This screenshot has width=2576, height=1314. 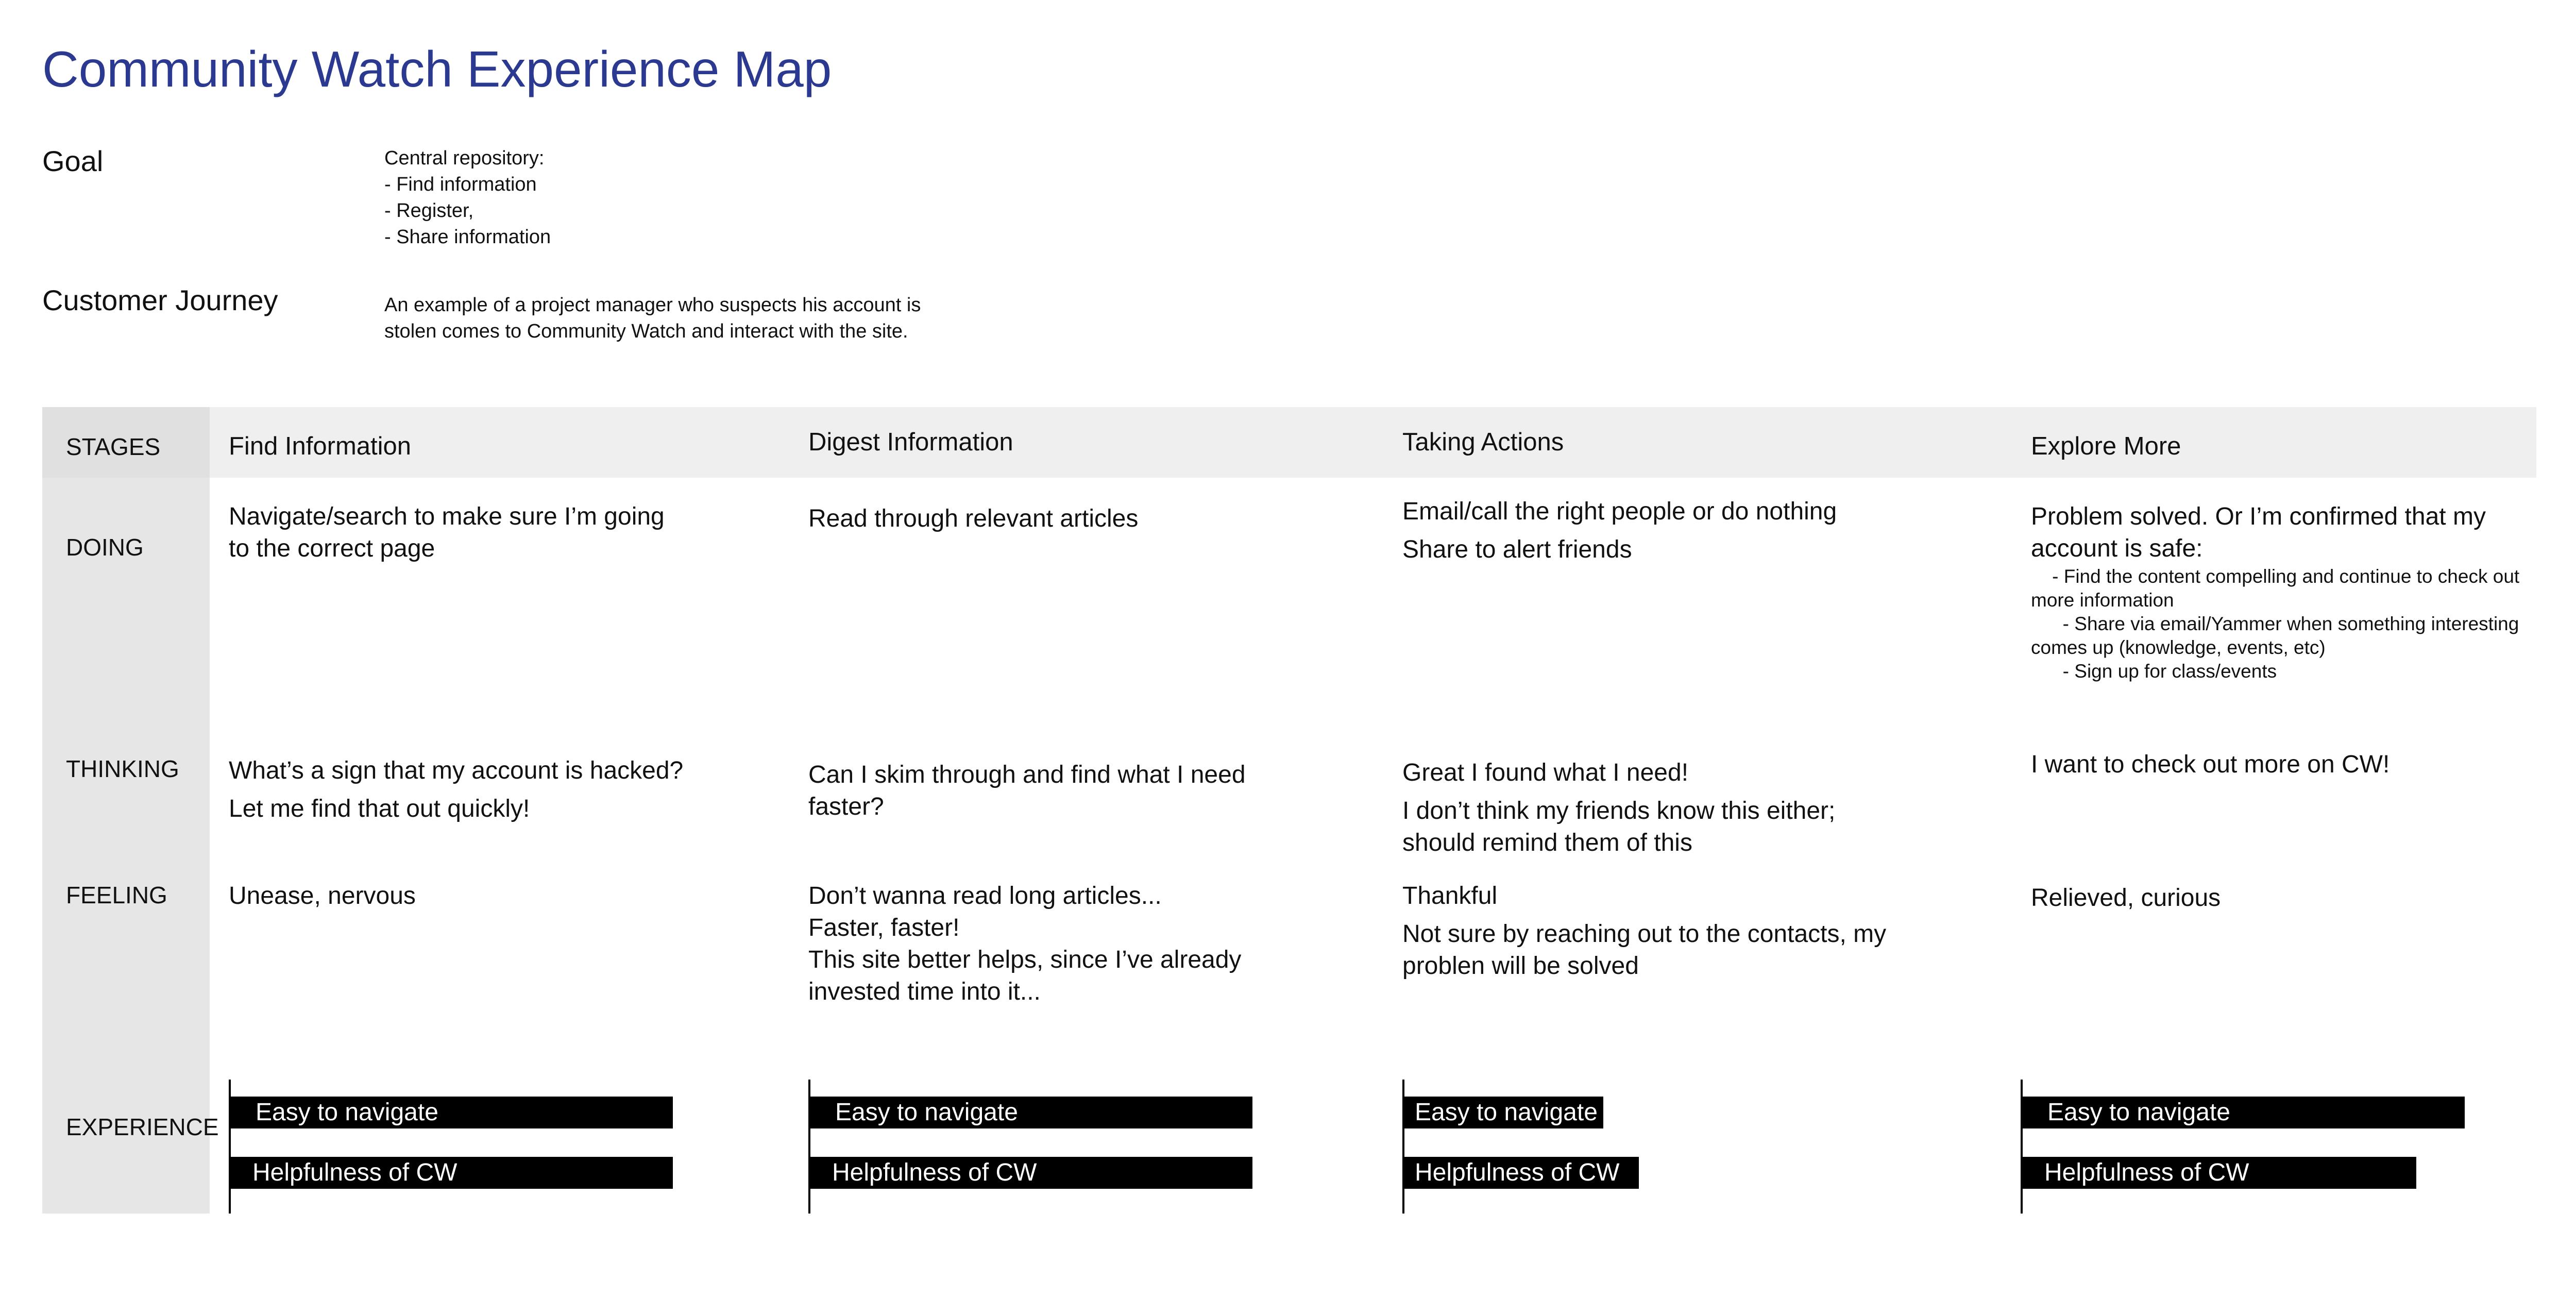 I want to click on journey-label: Customer Journey, so click(x=160, y=300).